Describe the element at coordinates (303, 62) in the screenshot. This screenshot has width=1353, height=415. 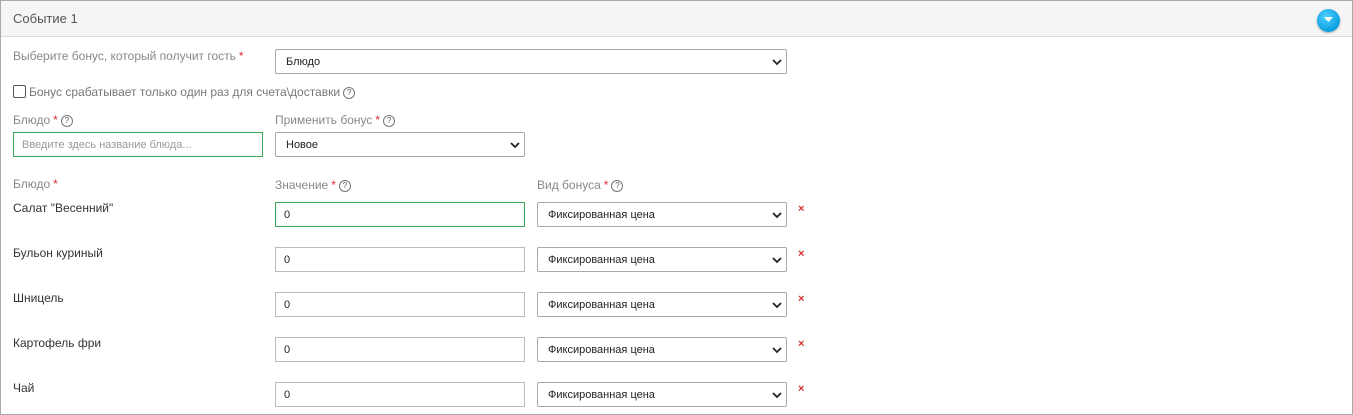
I see `bonus-select-value: Блюдо` at that location.